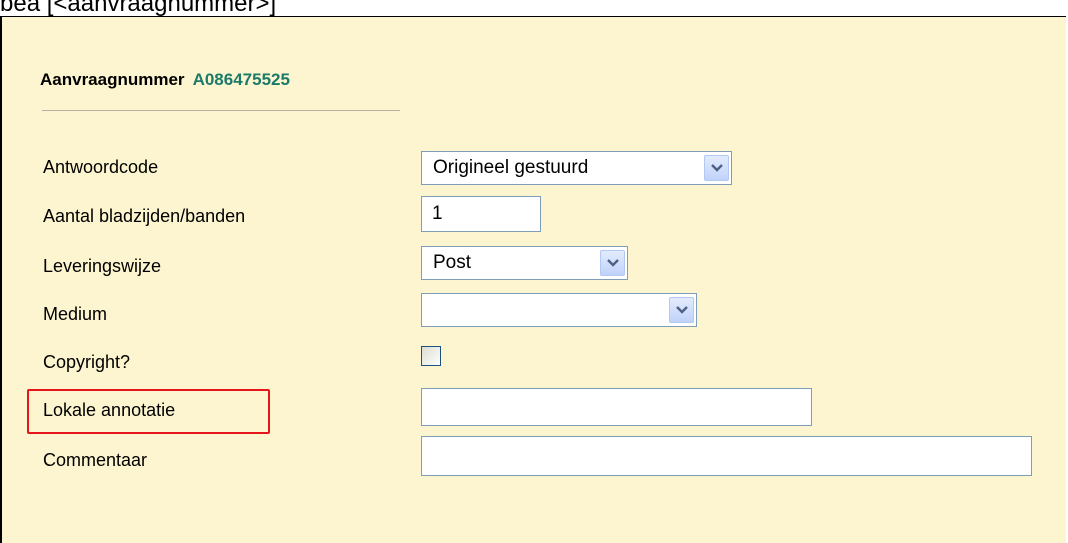  Describe the element at coordinates (559, 310) in the screenshot. I see `medium-select` at that location.